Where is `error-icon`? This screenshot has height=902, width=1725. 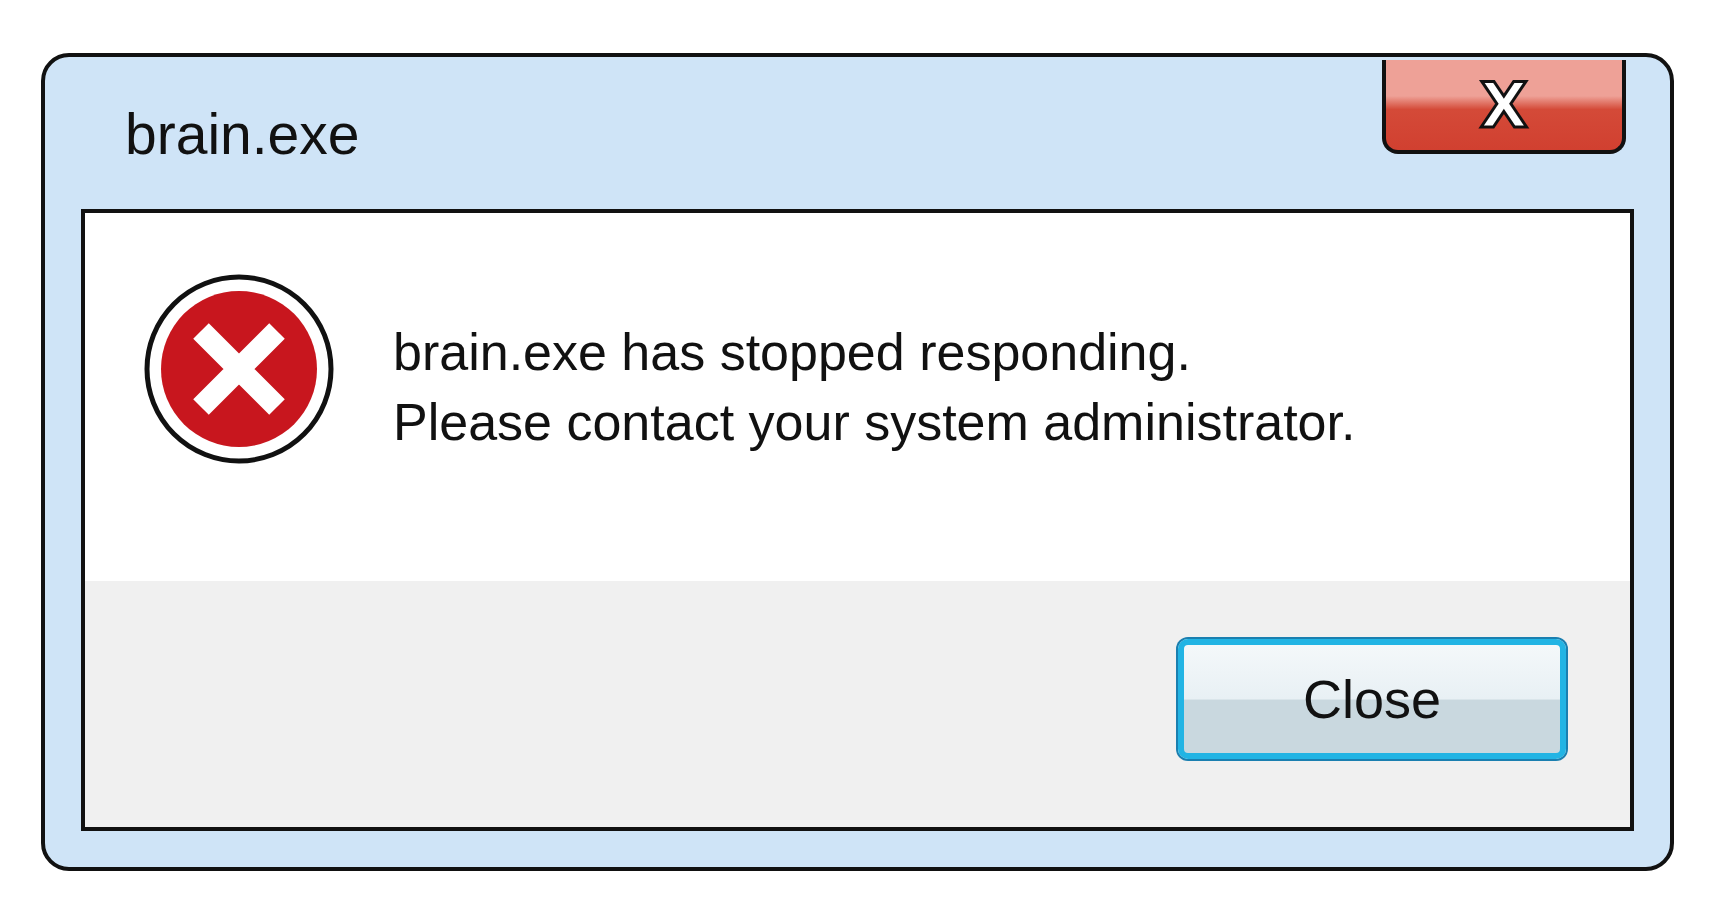 error-icon is located at coordinates (239, 369).